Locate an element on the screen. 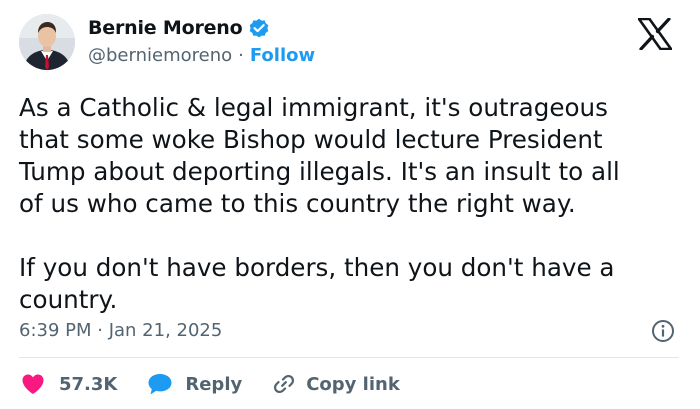 The height and width of the screenshot is (409, 700). reply-button: Reply is located at coordinates (194, 384).